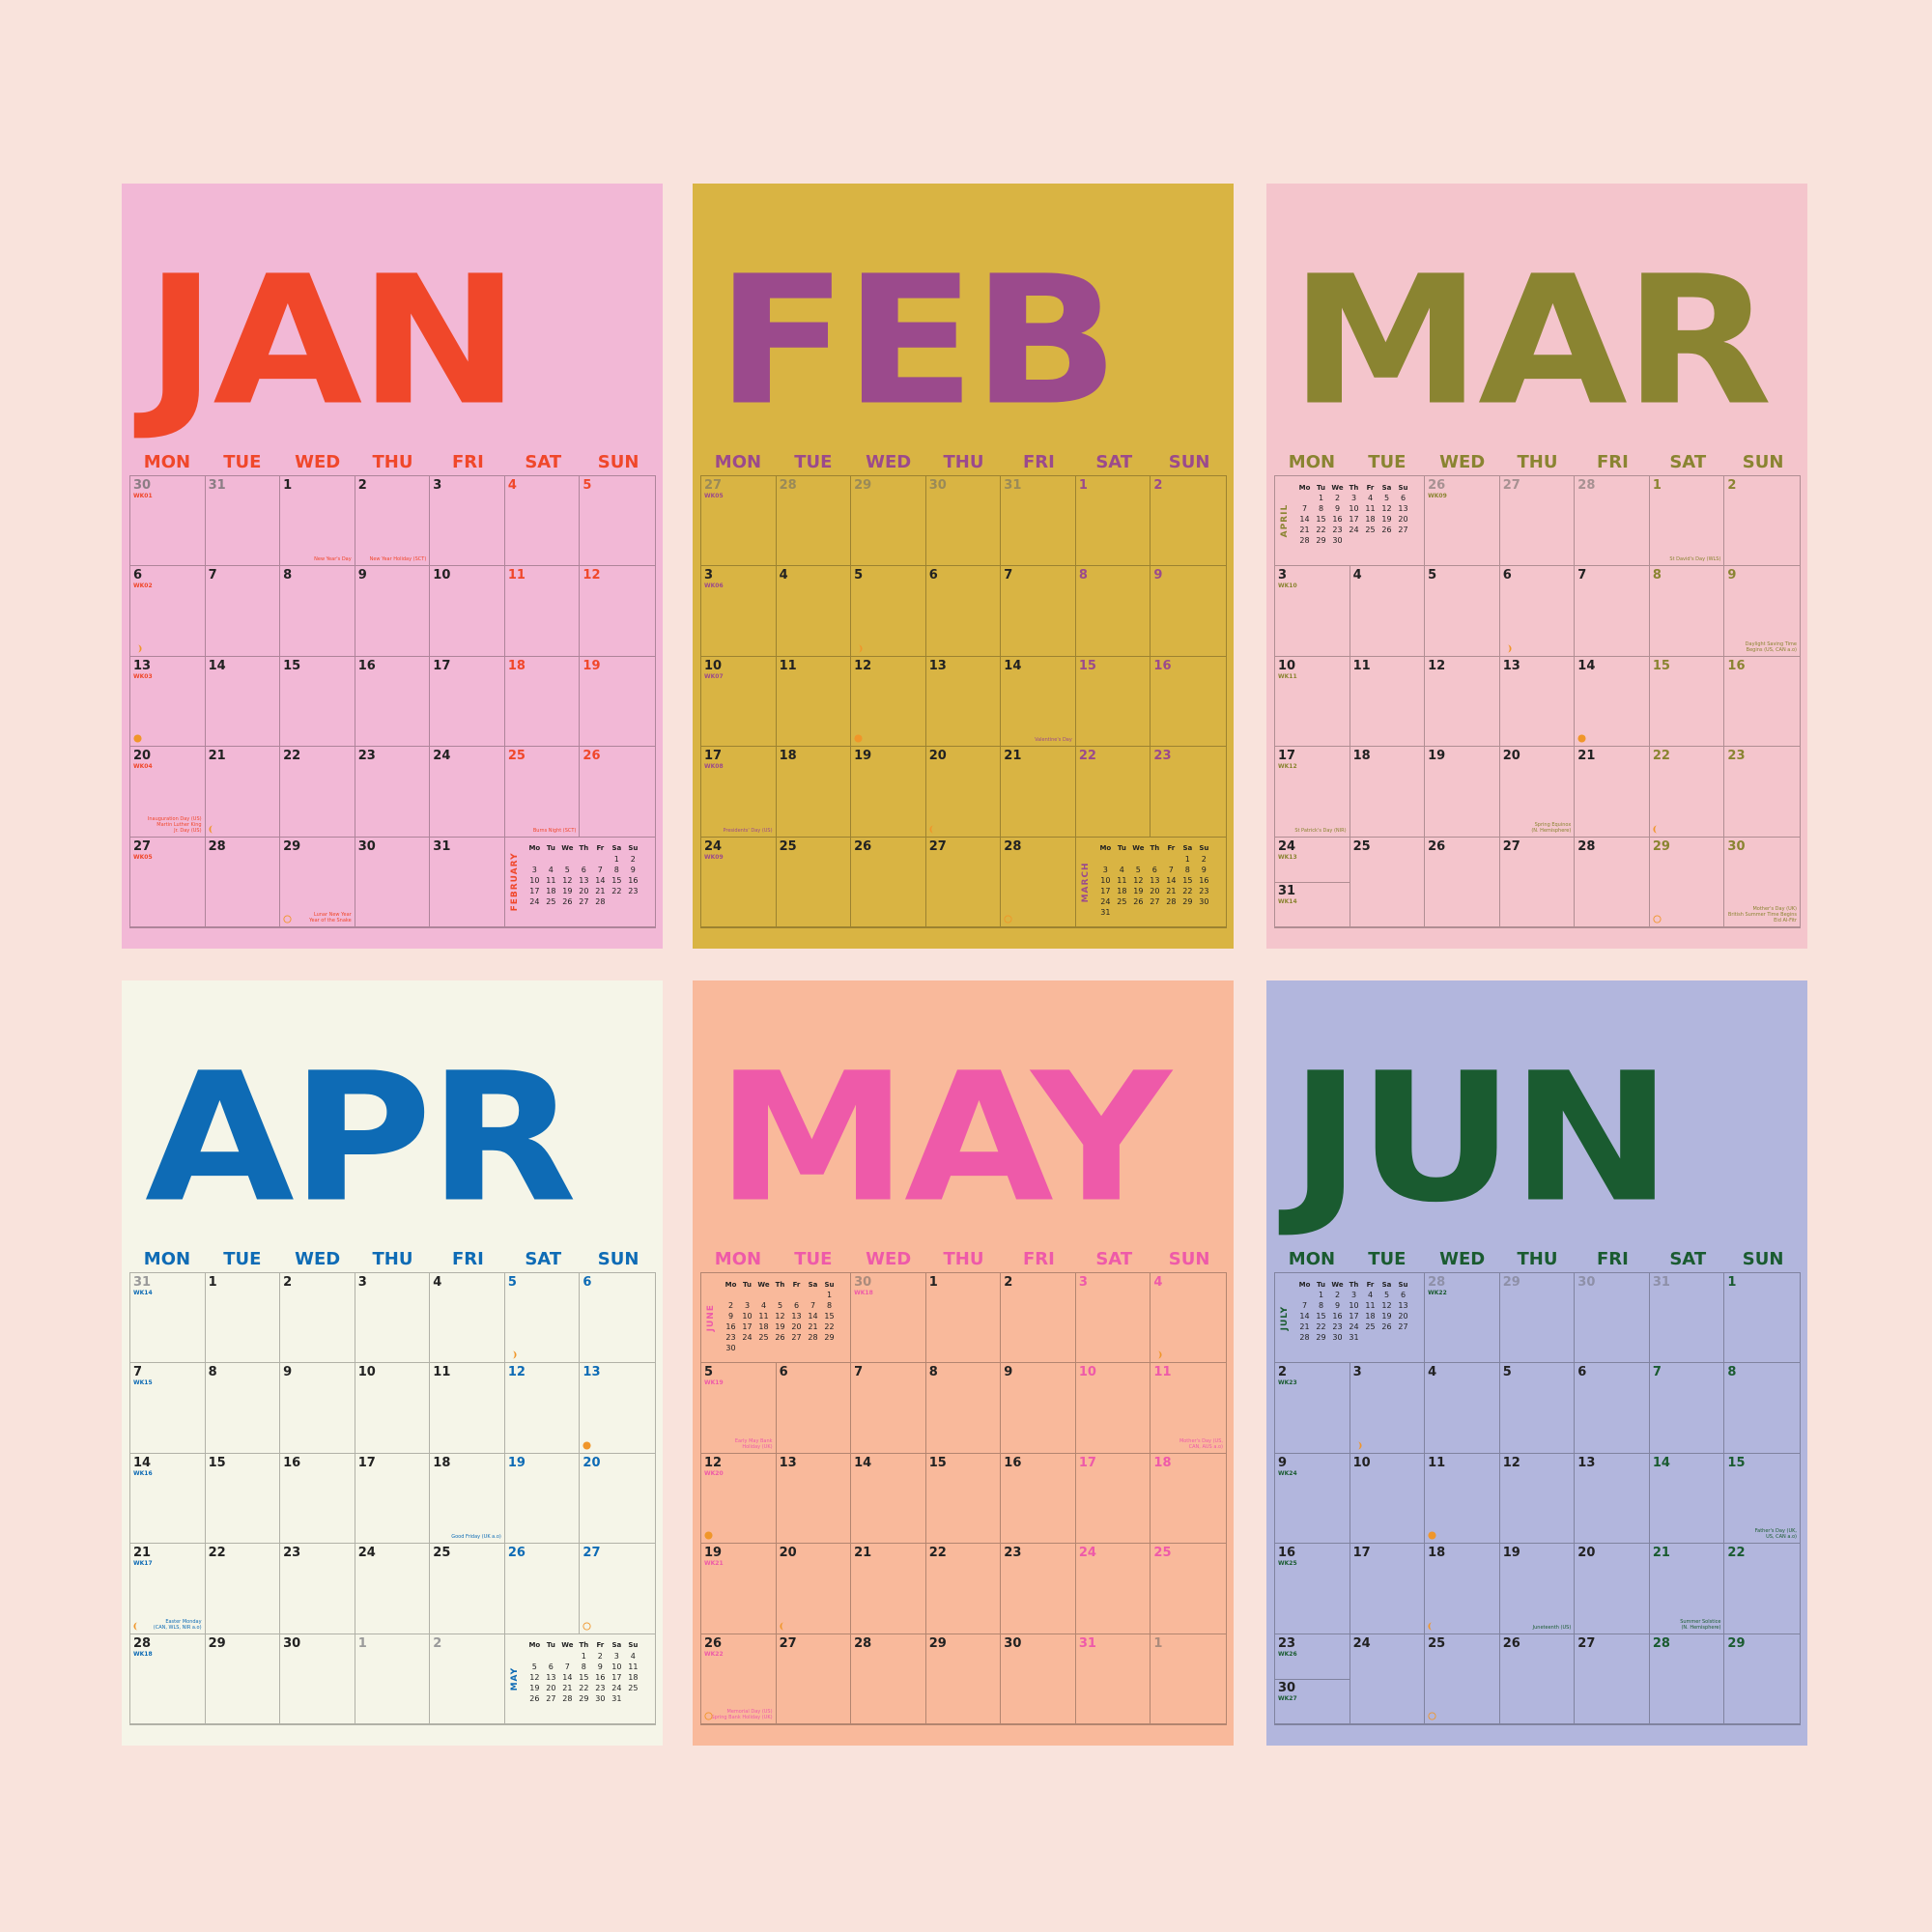 This screenshot has width=1932, height=1932. I want to click on day-cell: 5, so click(1462, 611).